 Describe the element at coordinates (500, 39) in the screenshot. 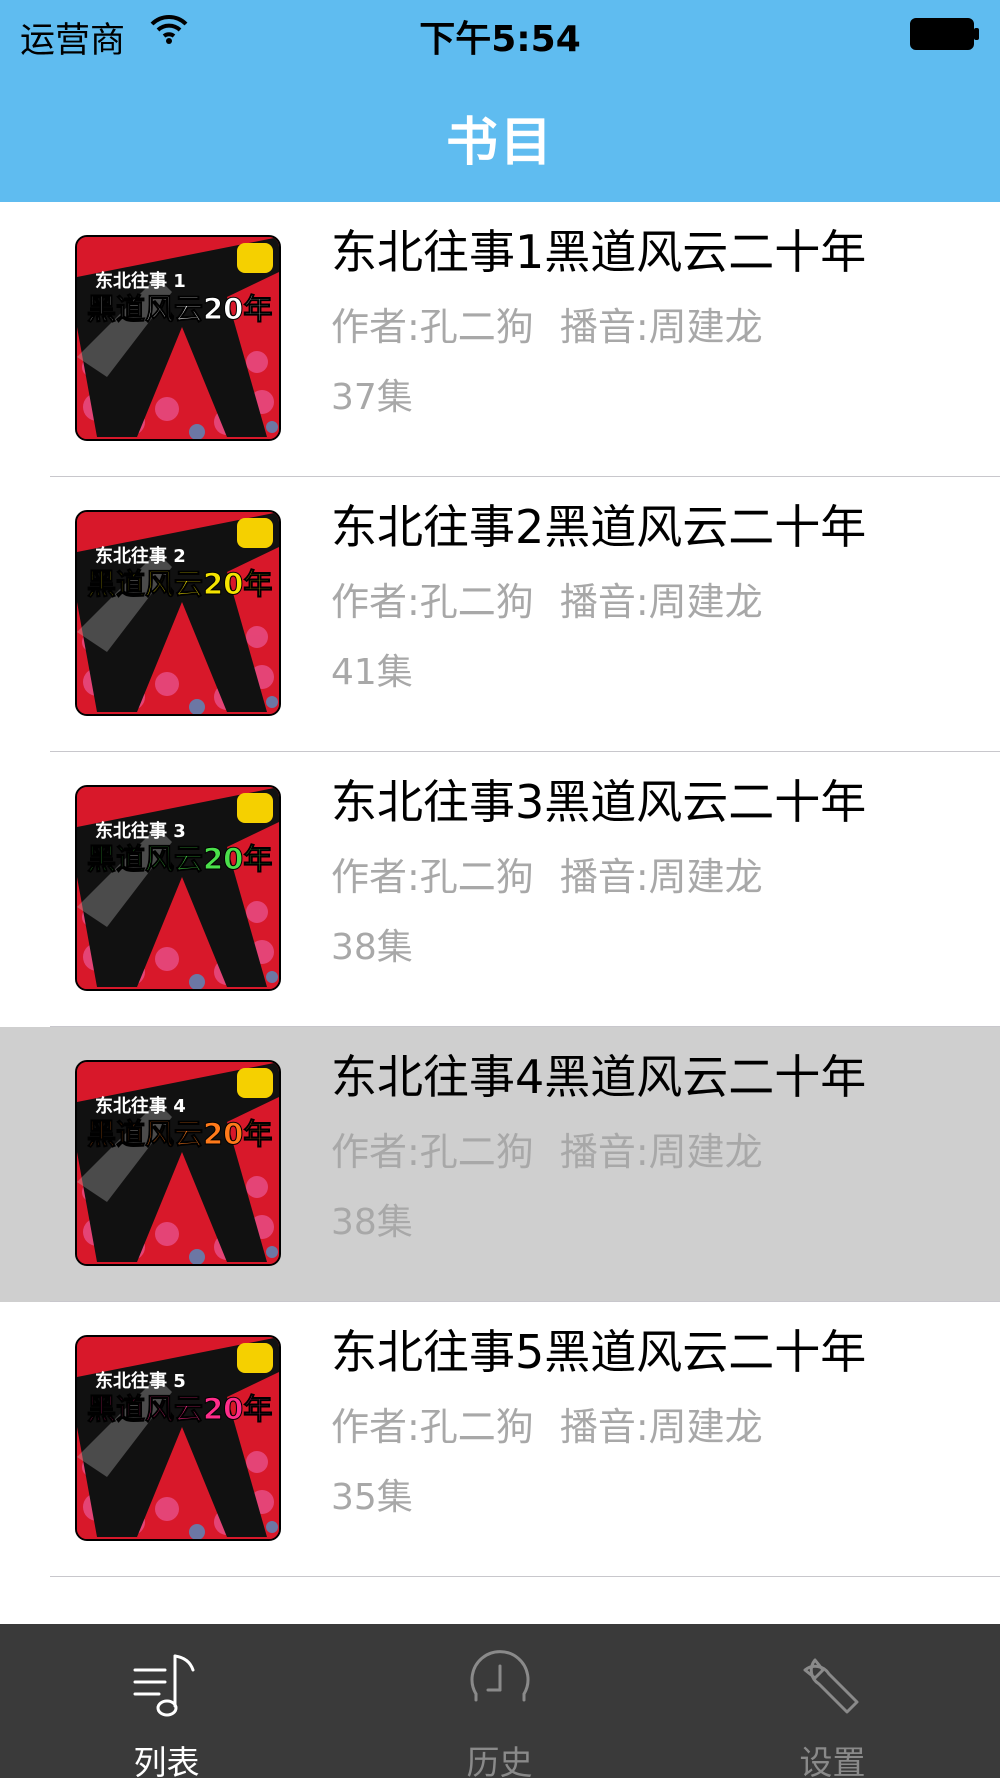

I see `clock-time: 下午5:54` at that location.